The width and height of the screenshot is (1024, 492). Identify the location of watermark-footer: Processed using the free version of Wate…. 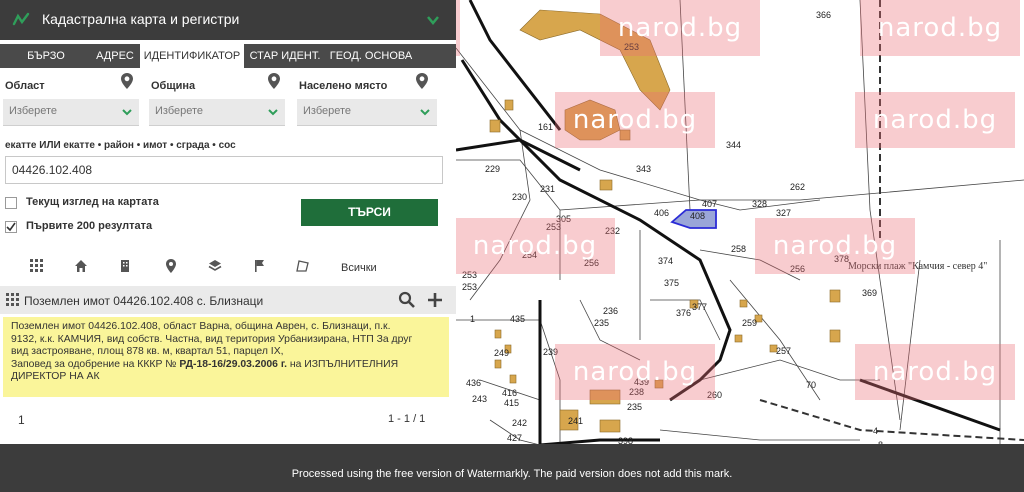
(512, 474).